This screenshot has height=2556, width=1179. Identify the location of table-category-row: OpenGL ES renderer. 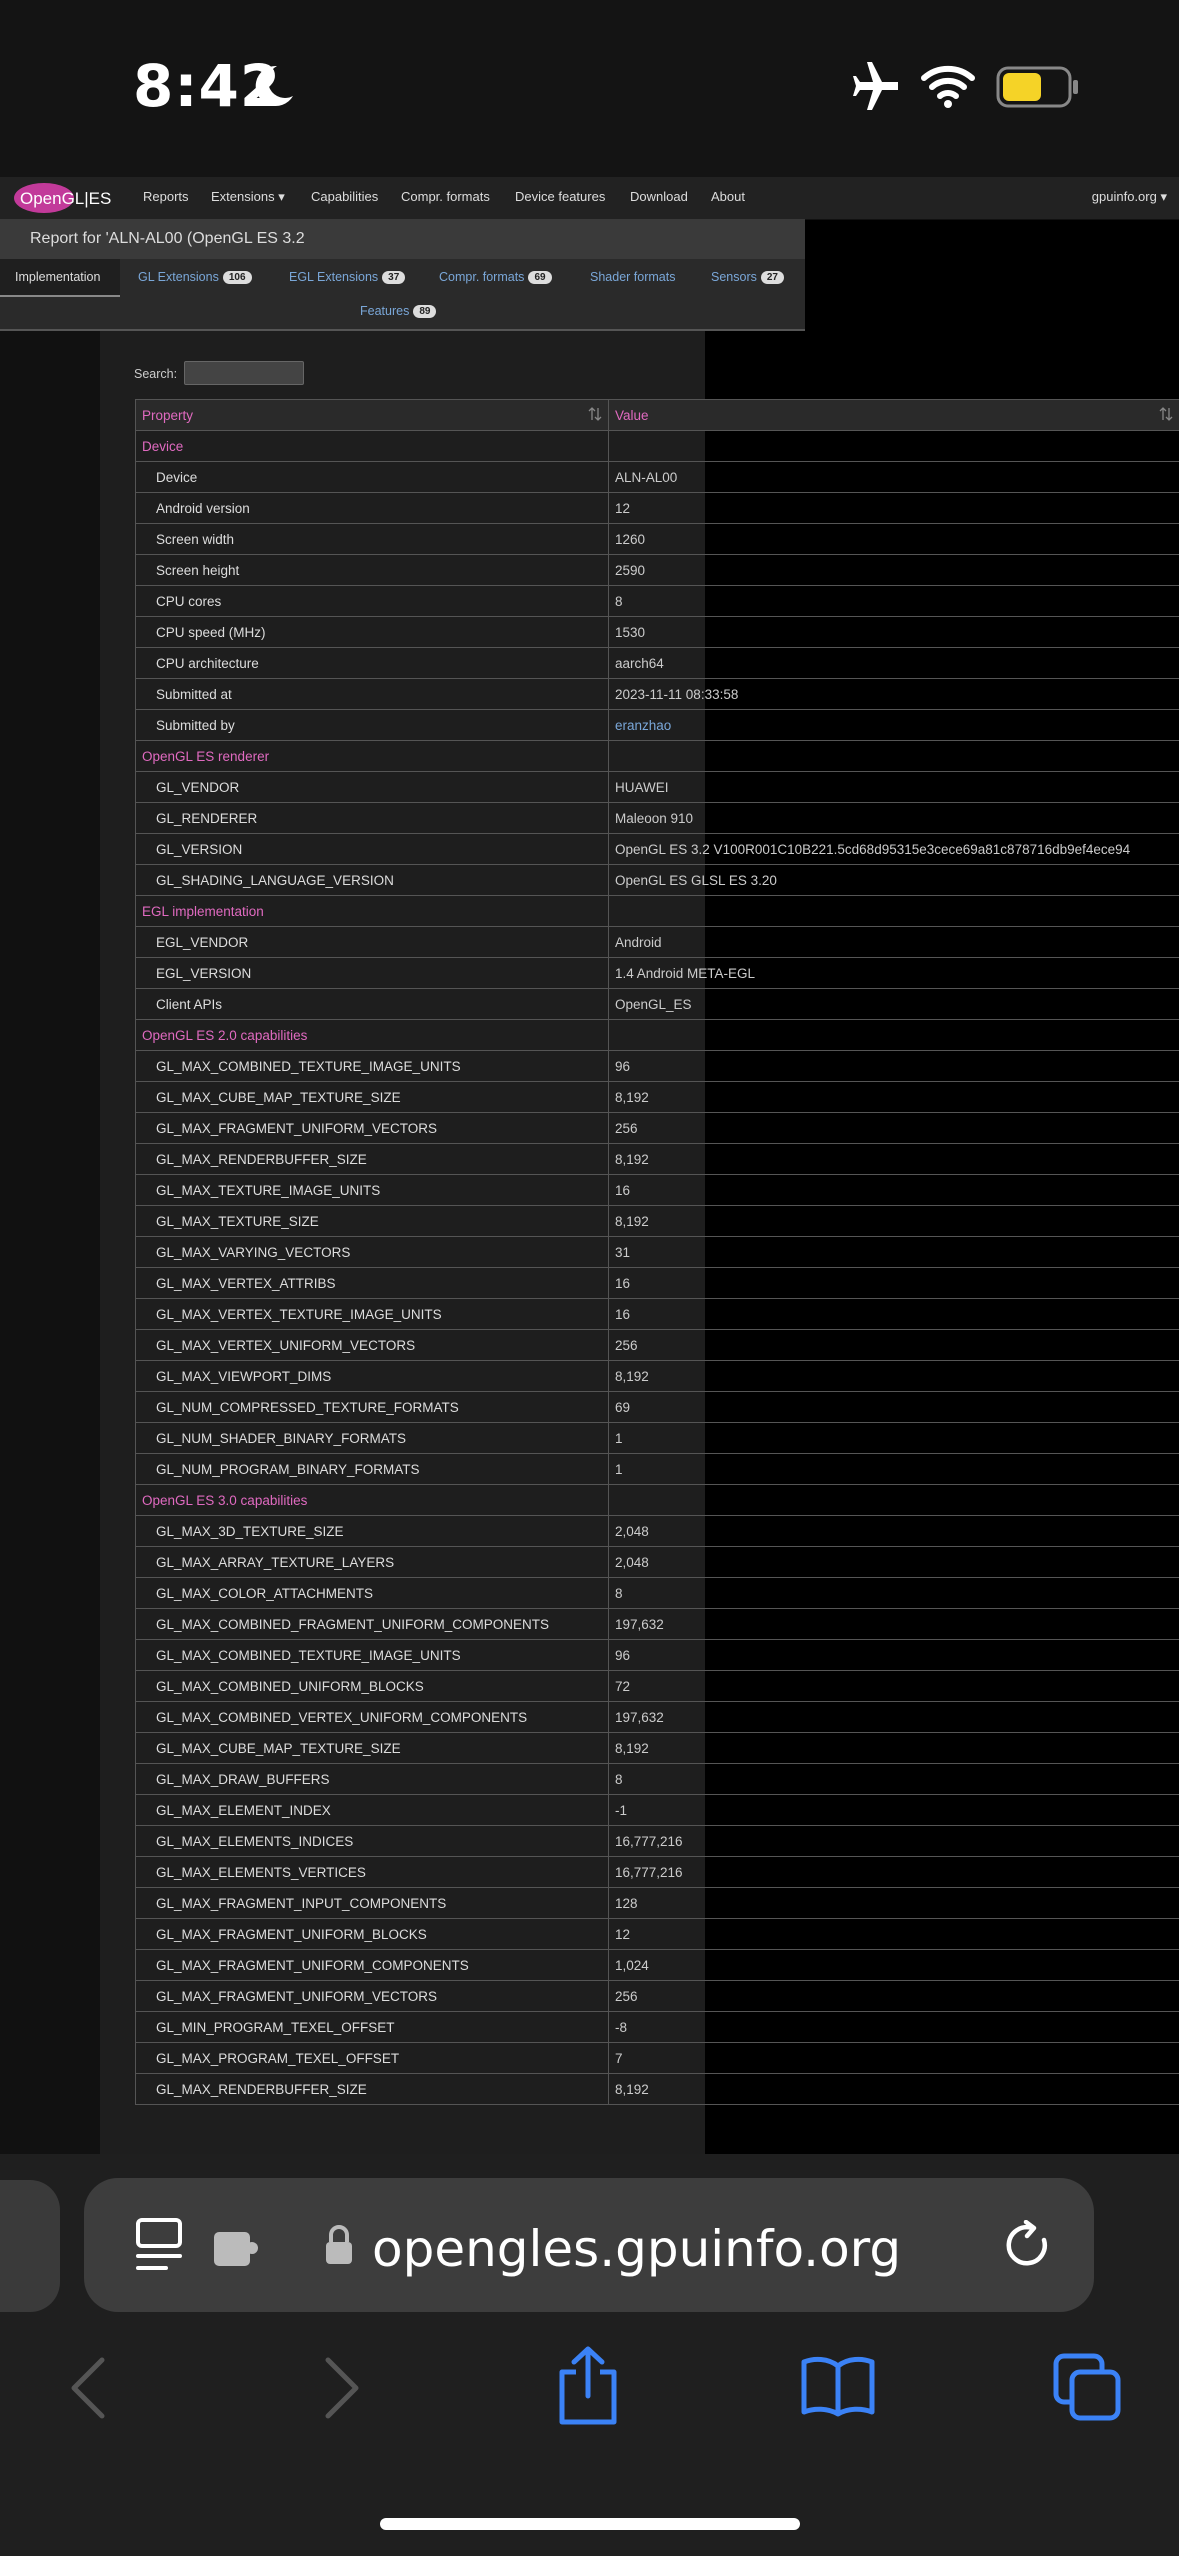
(657, 756).